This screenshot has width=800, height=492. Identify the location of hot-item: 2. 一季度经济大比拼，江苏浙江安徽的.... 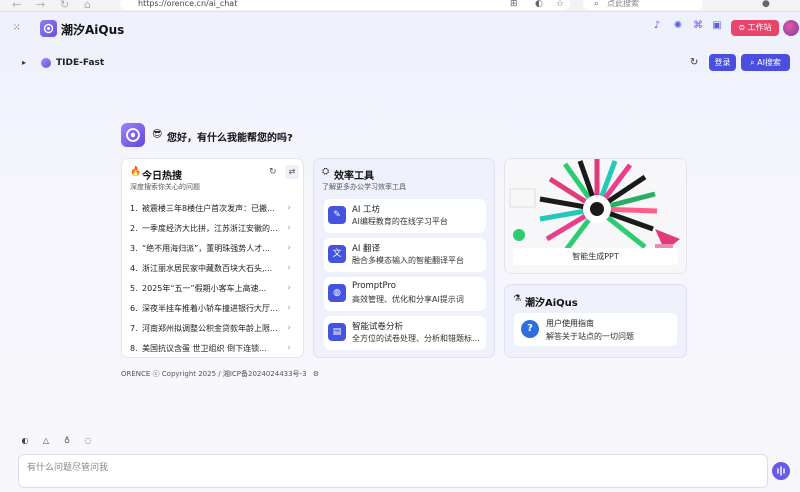
(214, 230).